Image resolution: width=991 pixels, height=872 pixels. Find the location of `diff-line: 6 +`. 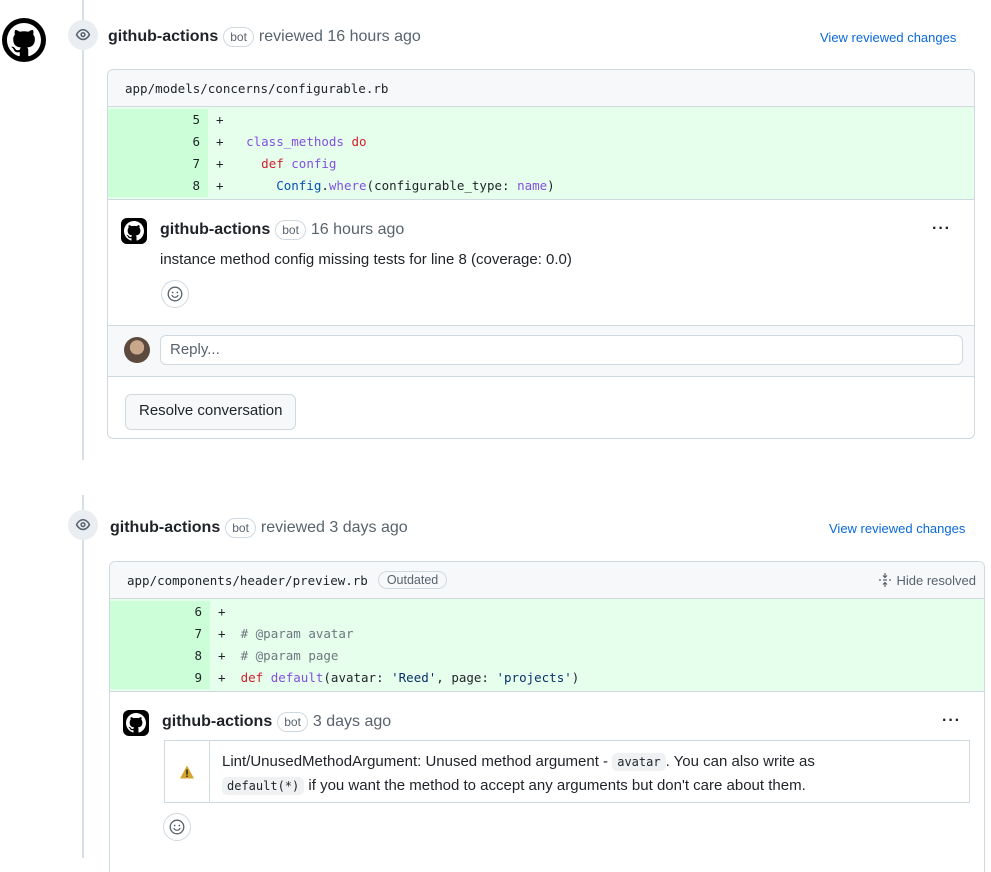

diff-line: 6 + is located at coordinates (547, 612).